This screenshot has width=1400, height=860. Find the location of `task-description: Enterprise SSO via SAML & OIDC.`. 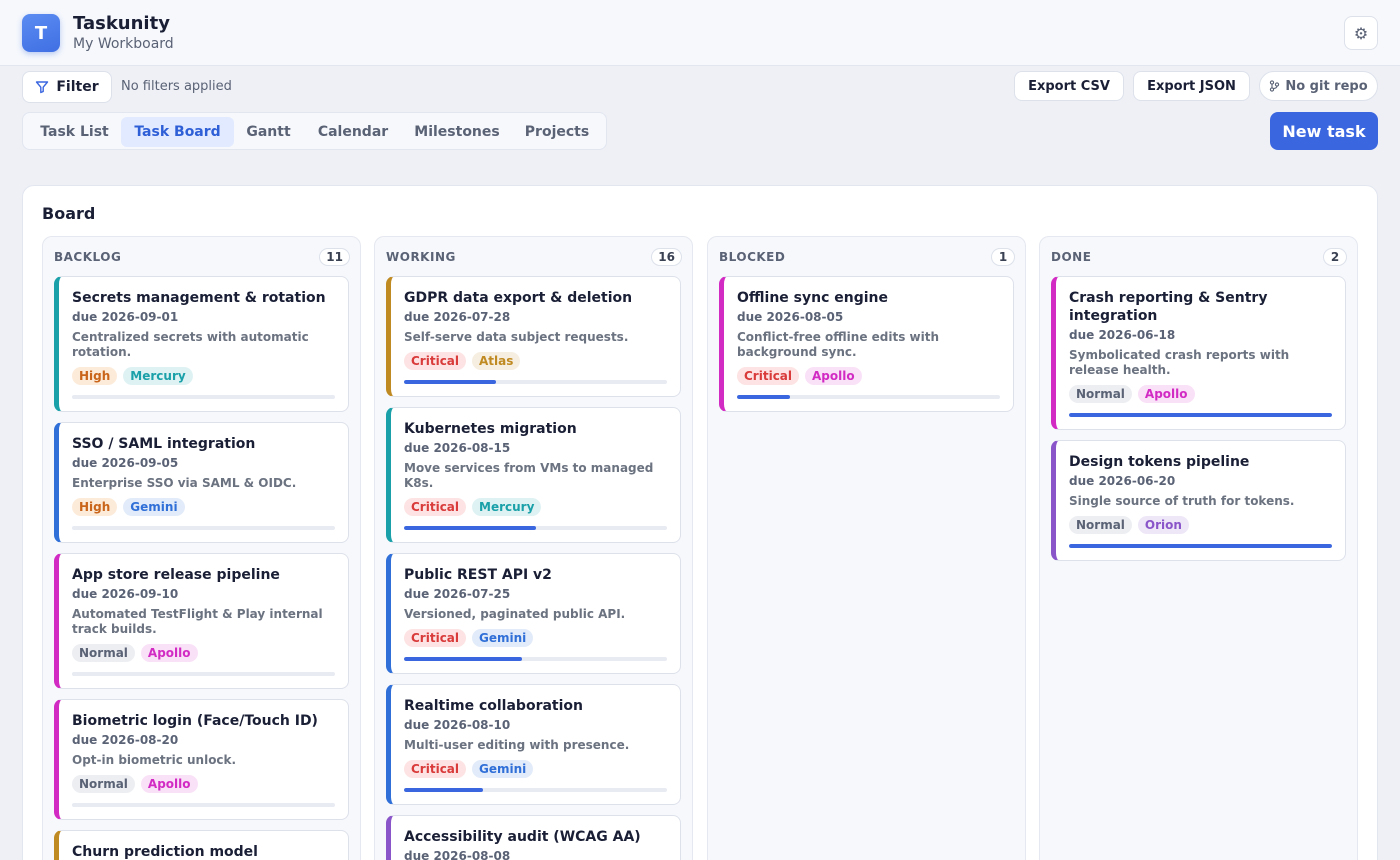

task-description: Enterprise SSO via SAML & OIDC. is located at coordinates (184, 483).